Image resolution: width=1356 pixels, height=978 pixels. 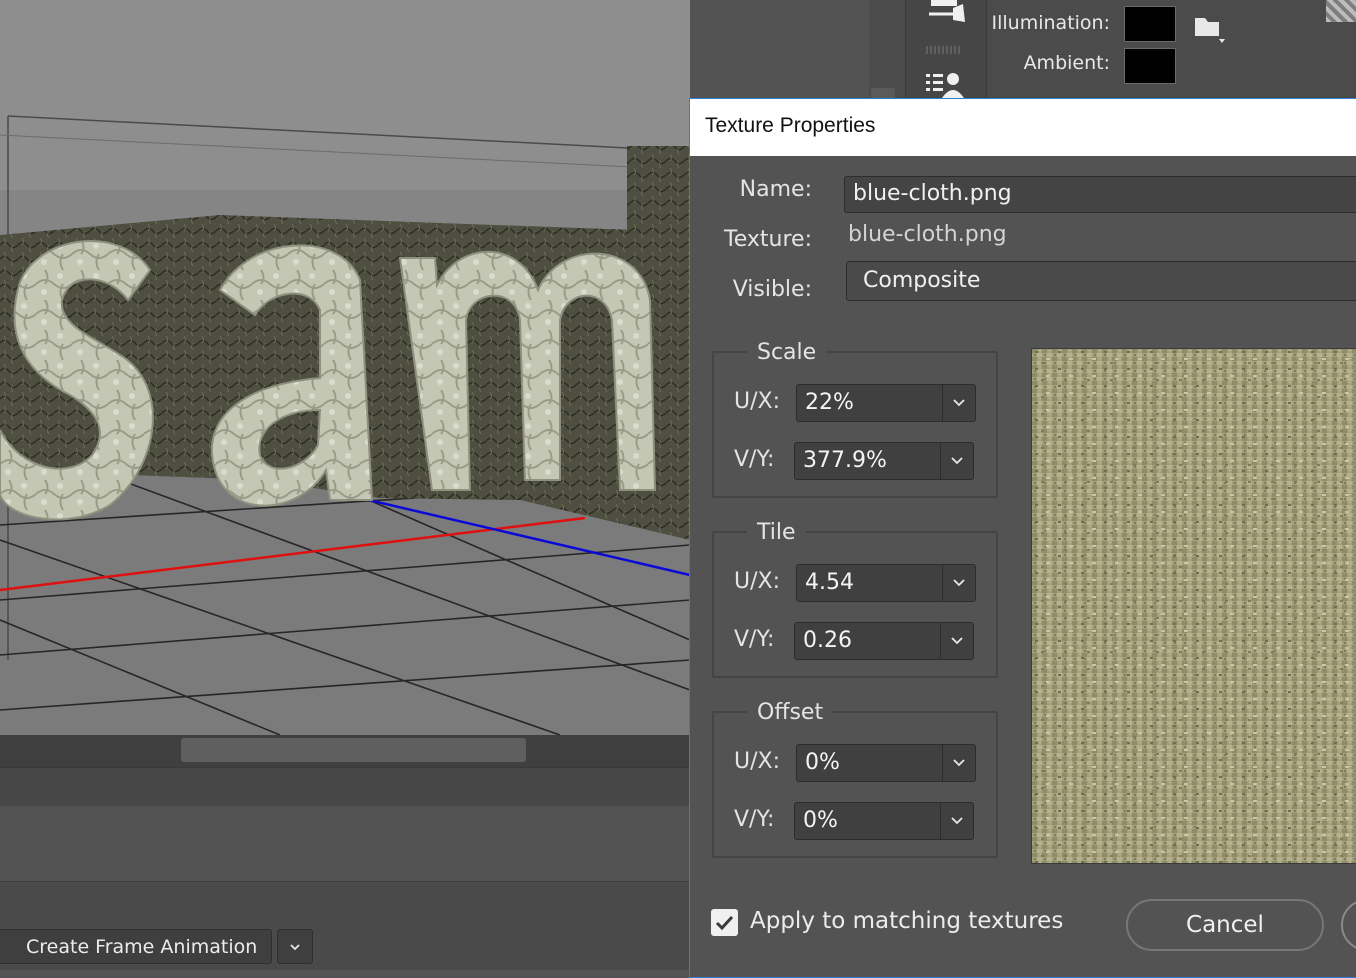 I want to click on cancel-button-label: Cancel, so click(x=1225, y=925).